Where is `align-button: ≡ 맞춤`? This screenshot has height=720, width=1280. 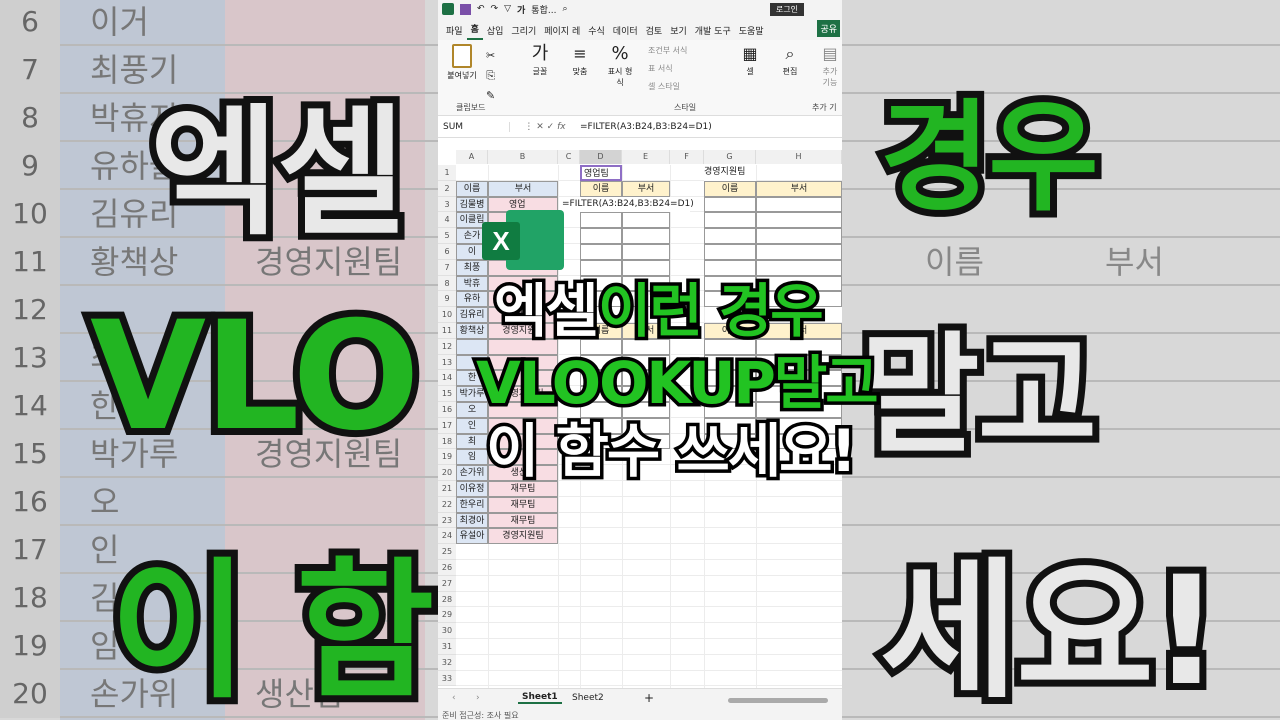 align-button: ≡ 맞춤 is located at coordinates (580, 59).